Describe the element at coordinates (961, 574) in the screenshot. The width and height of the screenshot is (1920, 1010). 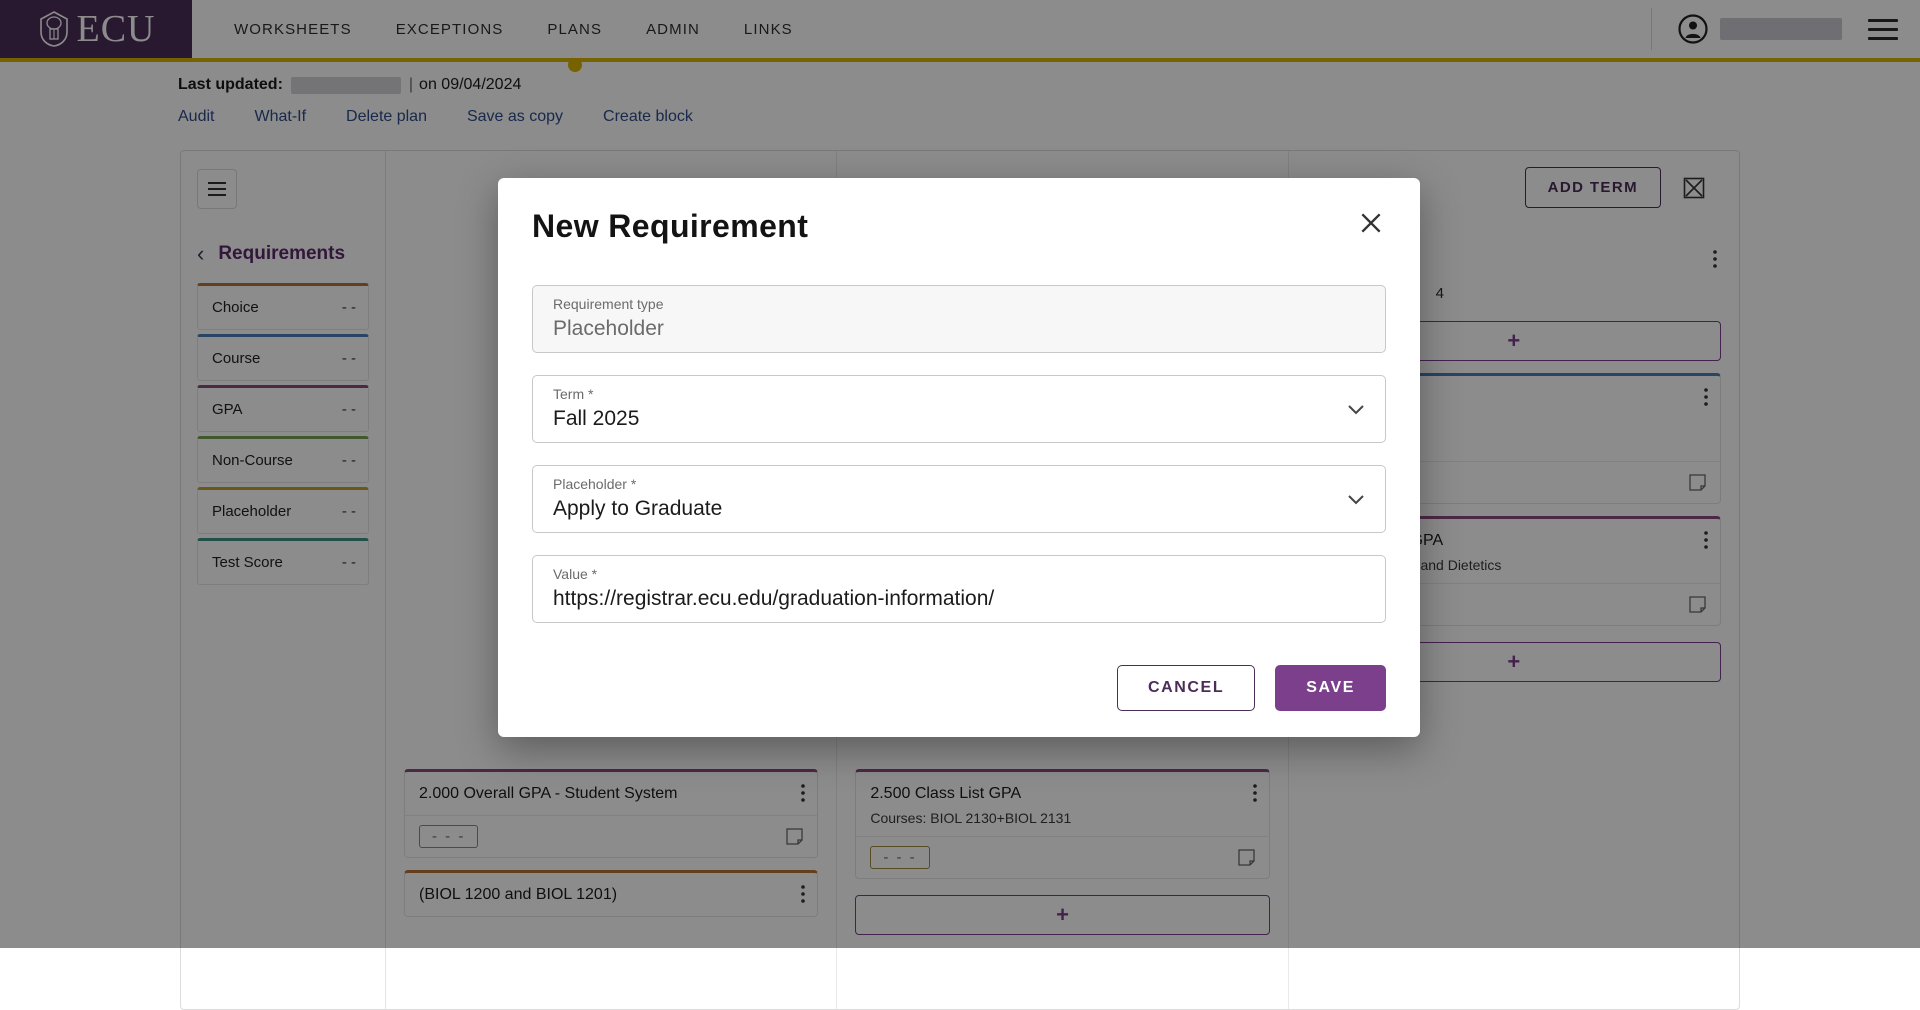
I see `field-label: Value *` at that location.